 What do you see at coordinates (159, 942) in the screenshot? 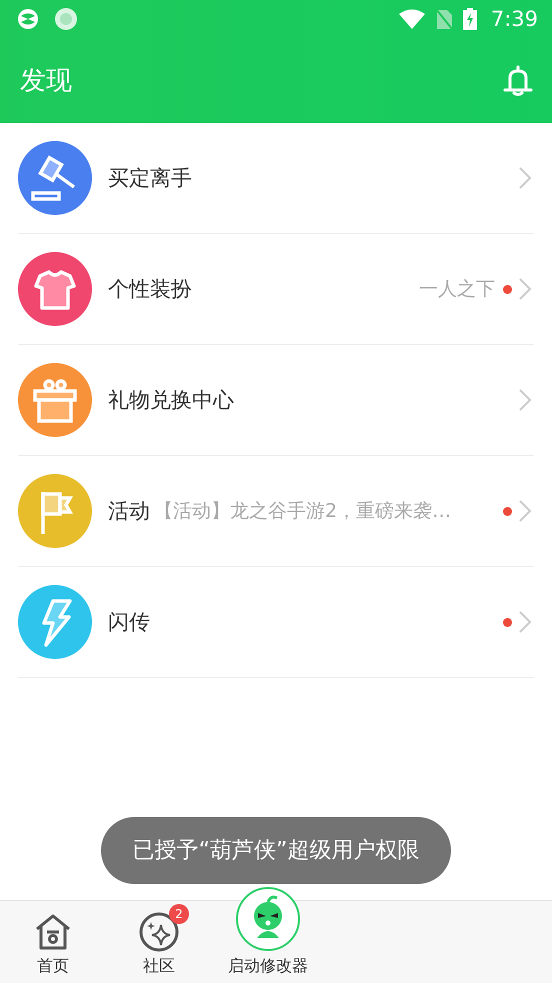
I see `nav-tab: 2 社区` at bounding box center [159, 942].